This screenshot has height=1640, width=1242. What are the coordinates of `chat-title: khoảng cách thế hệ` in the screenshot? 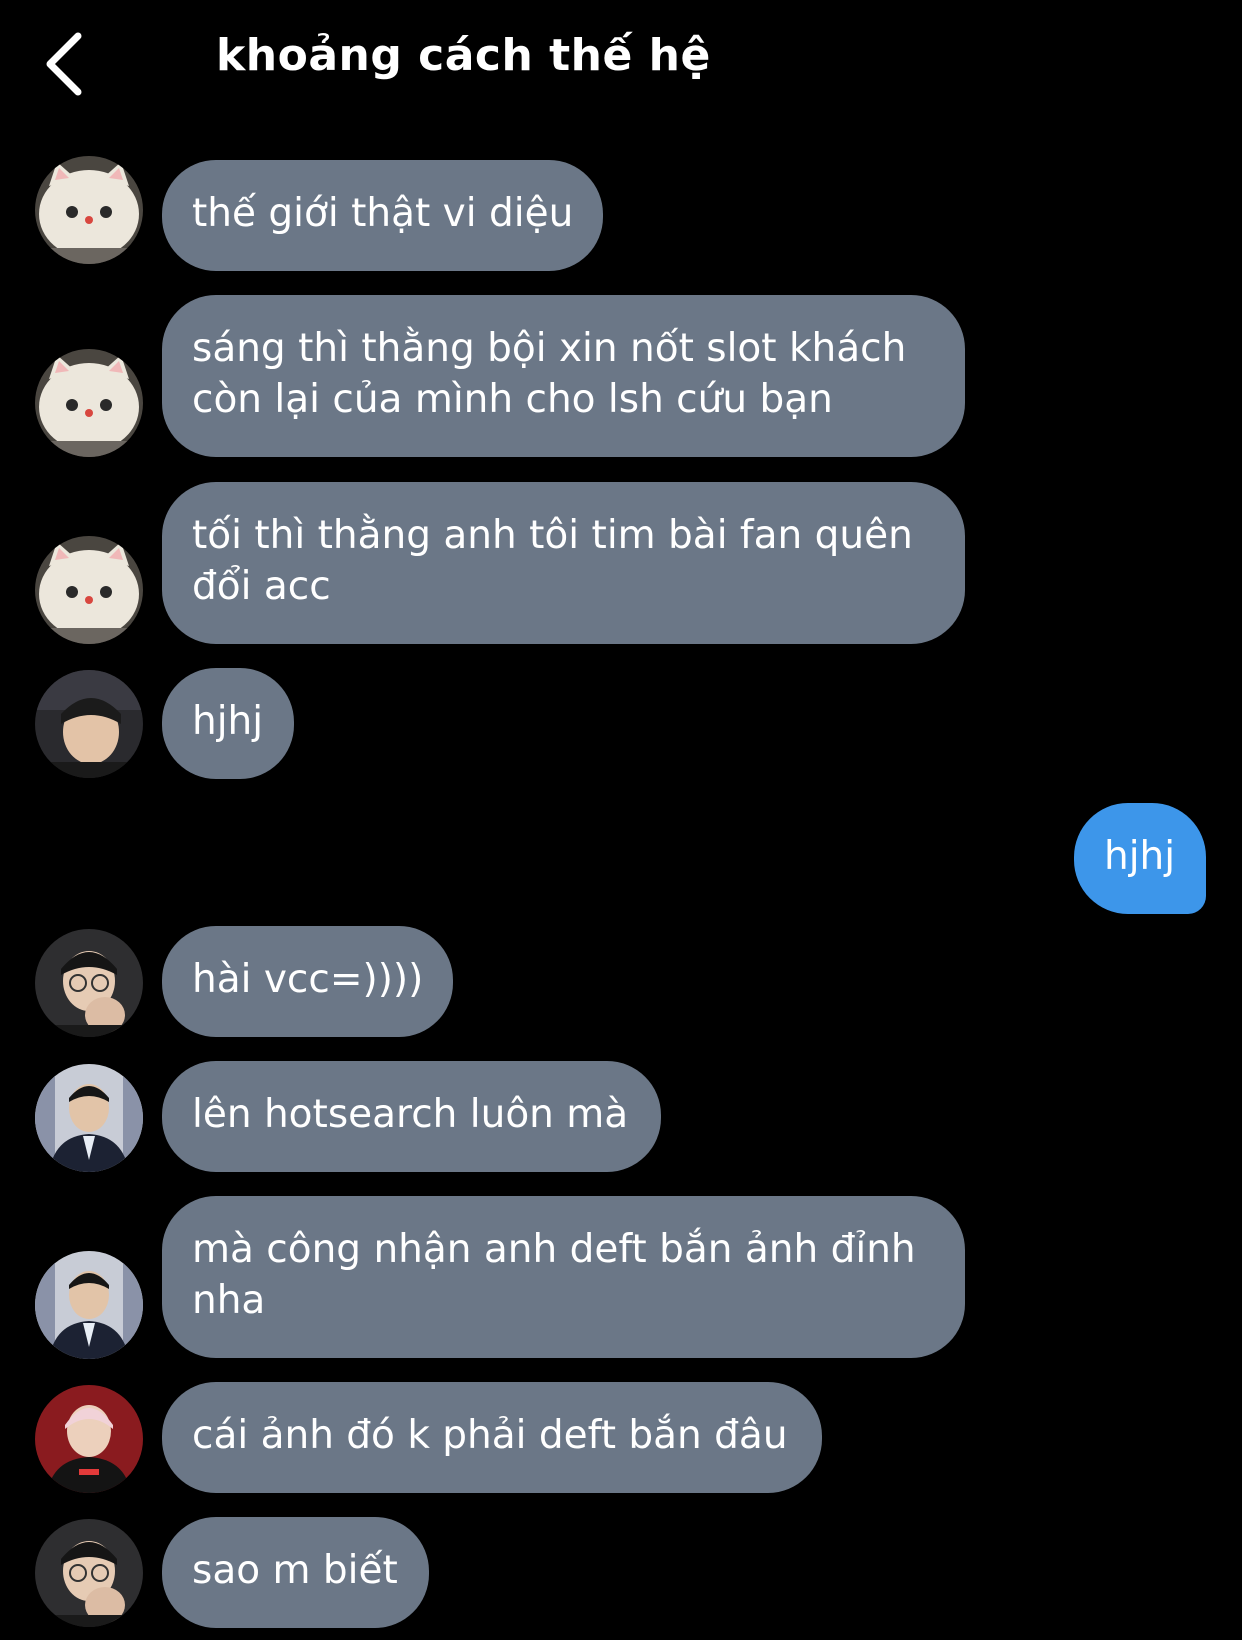 It's located at (463, 55).